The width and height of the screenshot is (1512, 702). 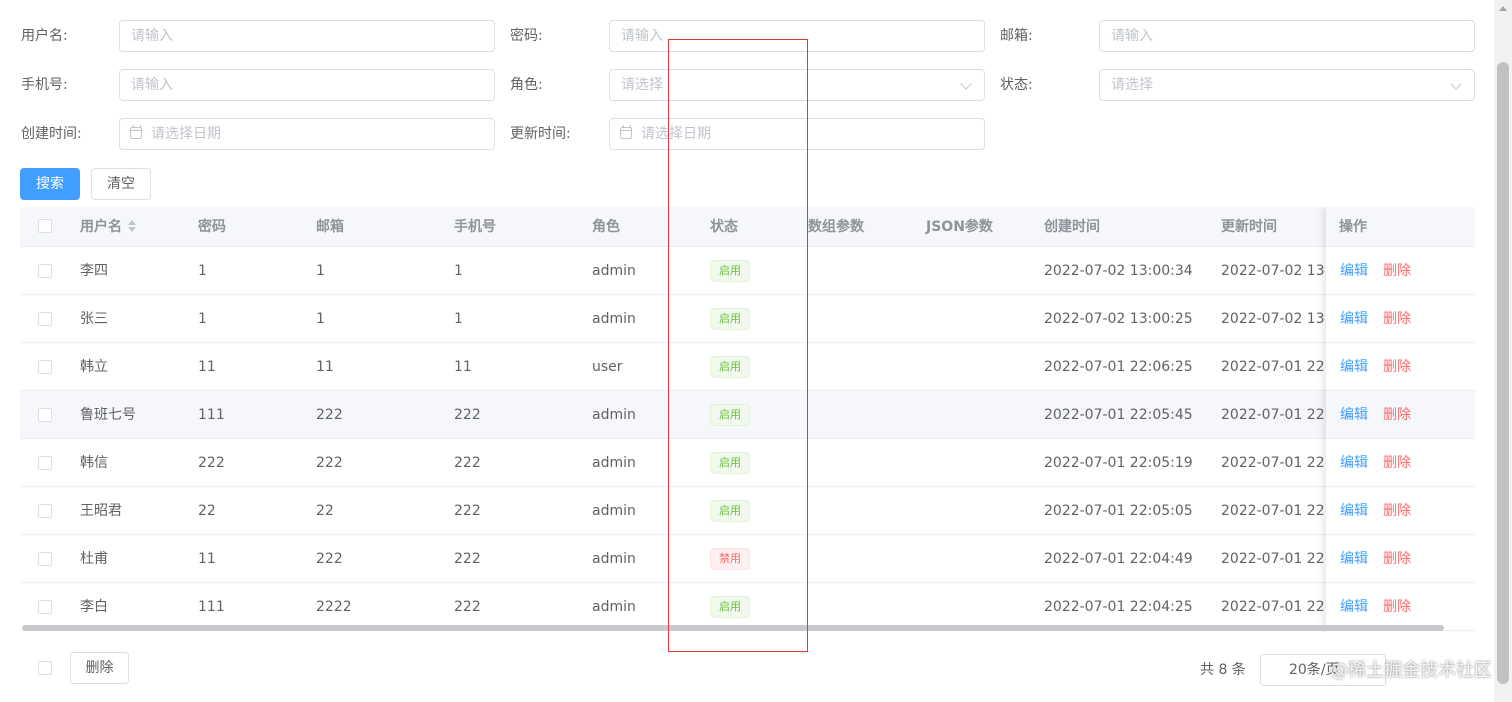 I want to click on email-input: 请输入, so click(x=1287, y=36).